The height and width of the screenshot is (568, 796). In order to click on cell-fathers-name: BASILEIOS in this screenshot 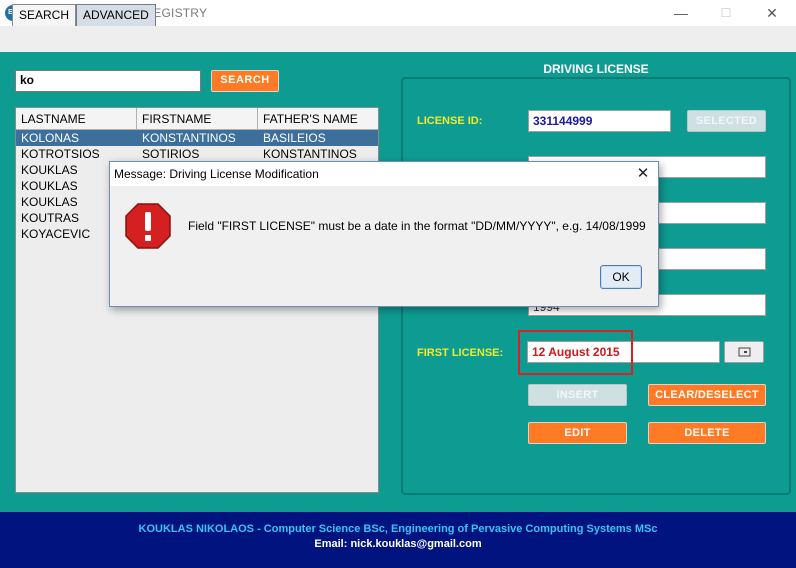, I will do `click(294, 138)`.